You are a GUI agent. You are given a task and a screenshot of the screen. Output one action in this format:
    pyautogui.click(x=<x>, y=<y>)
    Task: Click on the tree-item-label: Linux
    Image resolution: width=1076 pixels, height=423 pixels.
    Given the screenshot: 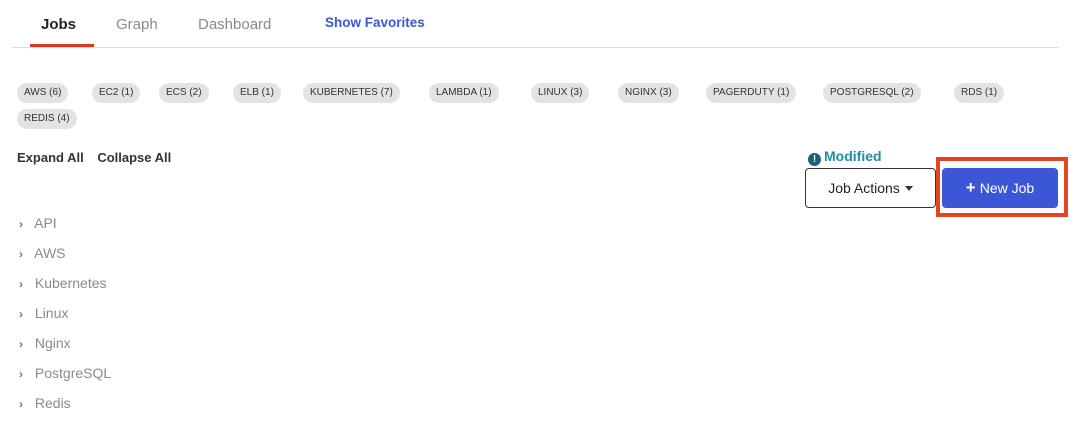 What is the action you would take?
    pyautogui.click(x=51, y=313)
    